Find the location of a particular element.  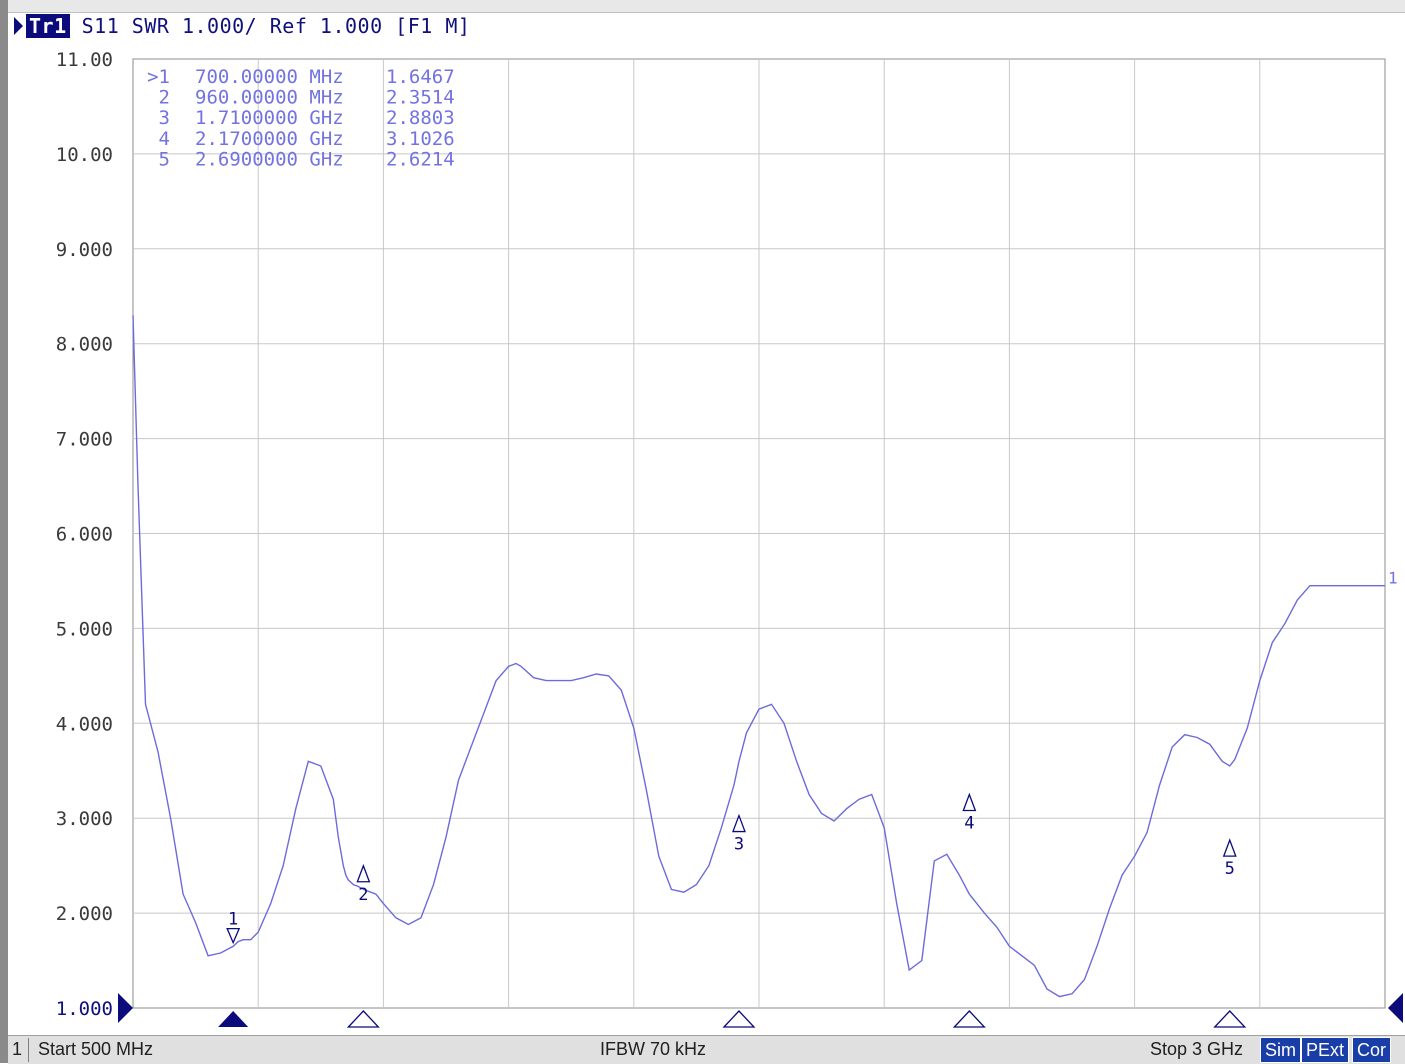

ref-level-right-arrow-icon is located at coordinates (1395, 1008).